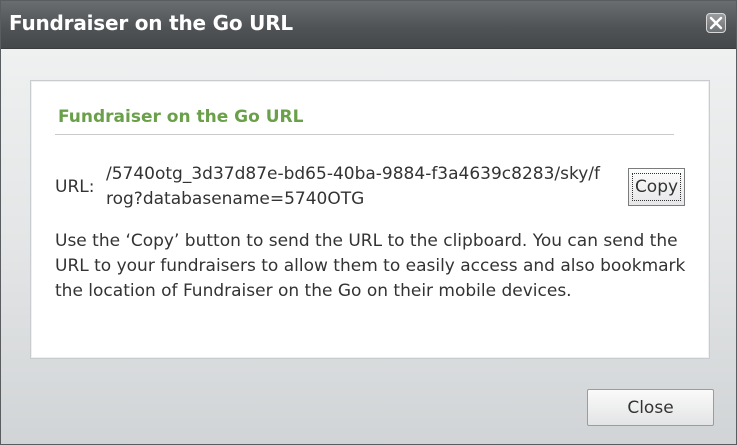 The image size is (737, 445). Describe the element at coordinates (368, 25) in the screenshot. I see `dialog-titlebar: Fundraiser on the Go URL` at that location.